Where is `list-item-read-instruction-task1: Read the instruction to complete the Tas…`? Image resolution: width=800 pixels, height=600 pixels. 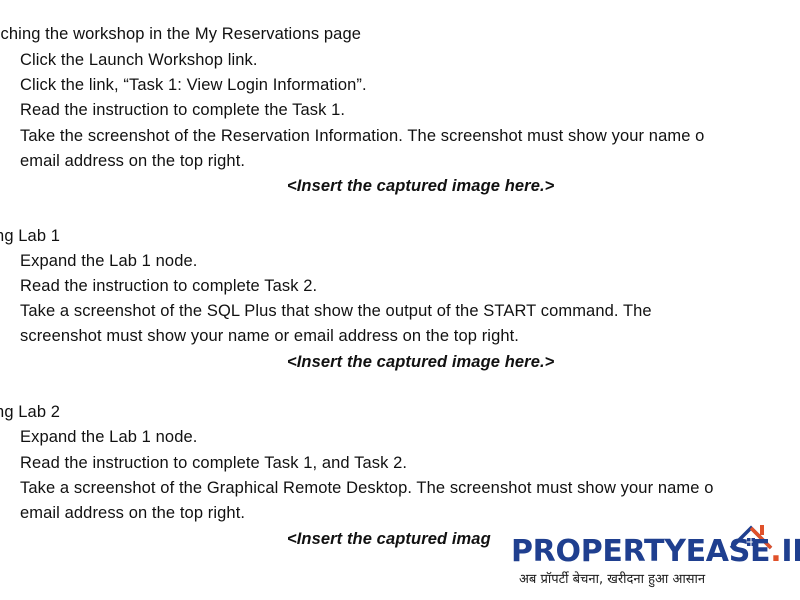
list-item-read-instruction-task1: Read the instruction to complete the Tas… is located at coordinates (183, 110).